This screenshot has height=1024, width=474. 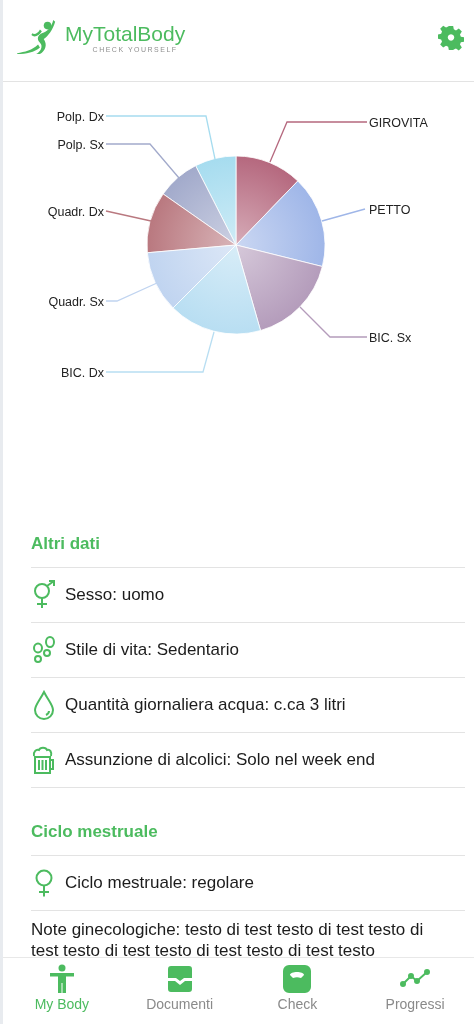 What do you see at coordinates (297, 979) in the screenshot?
I see `scale-icon` at bounding box center [297, 979].